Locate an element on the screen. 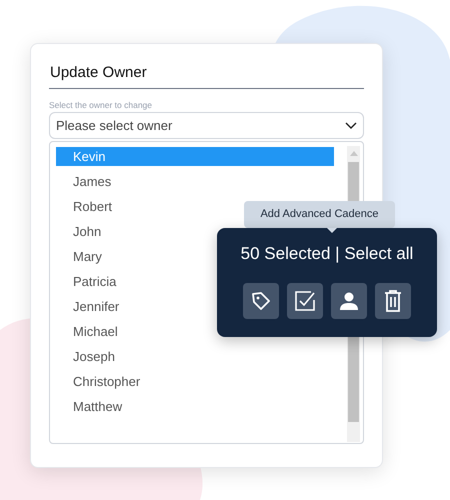 This screenshot has height=500, width=450. tooltip: Add Advanced Cadence is located at coordinates (319, 214).